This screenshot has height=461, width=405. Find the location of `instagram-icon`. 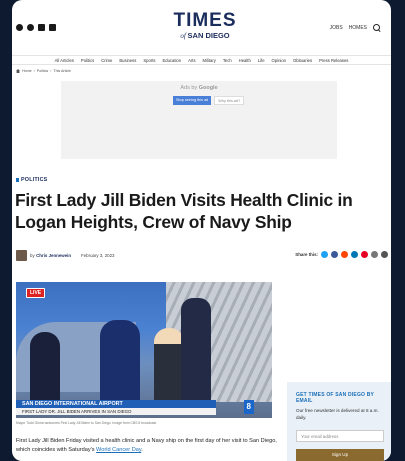

instagram-icon is located at coordinates (41, 27).